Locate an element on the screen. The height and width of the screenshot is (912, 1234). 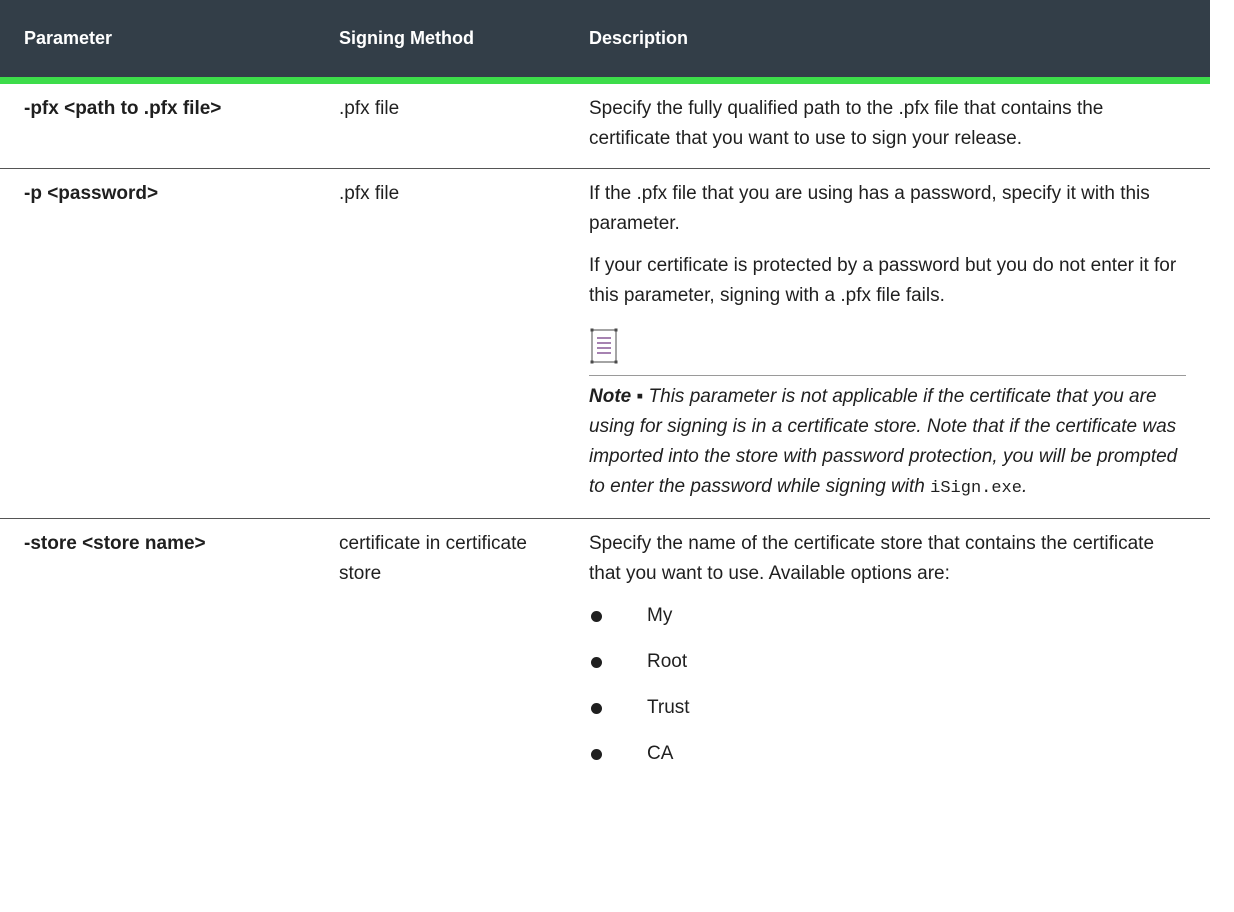
option-label: Trust is located at coordinates (668, 707).